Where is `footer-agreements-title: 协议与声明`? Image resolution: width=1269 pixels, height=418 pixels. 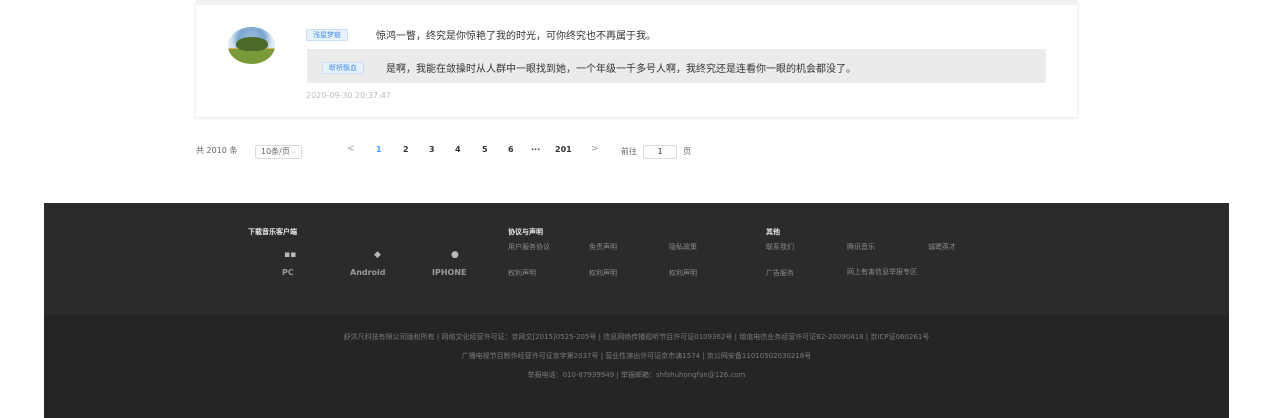 footer-agreements-title: 协议与声明 is located at coordinates (525, 232).